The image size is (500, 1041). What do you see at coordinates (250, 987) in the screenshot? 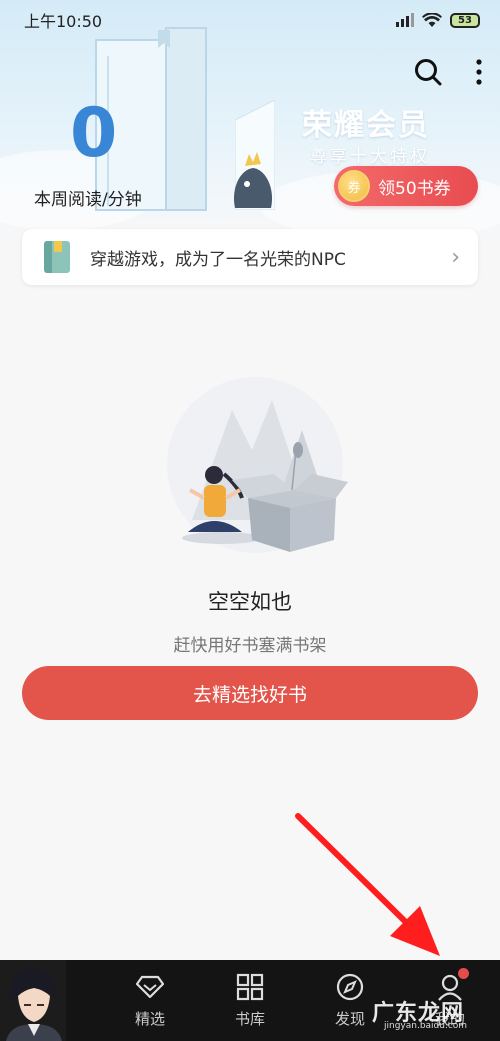
I see `grid-icon` at bounding box center [250, 987].